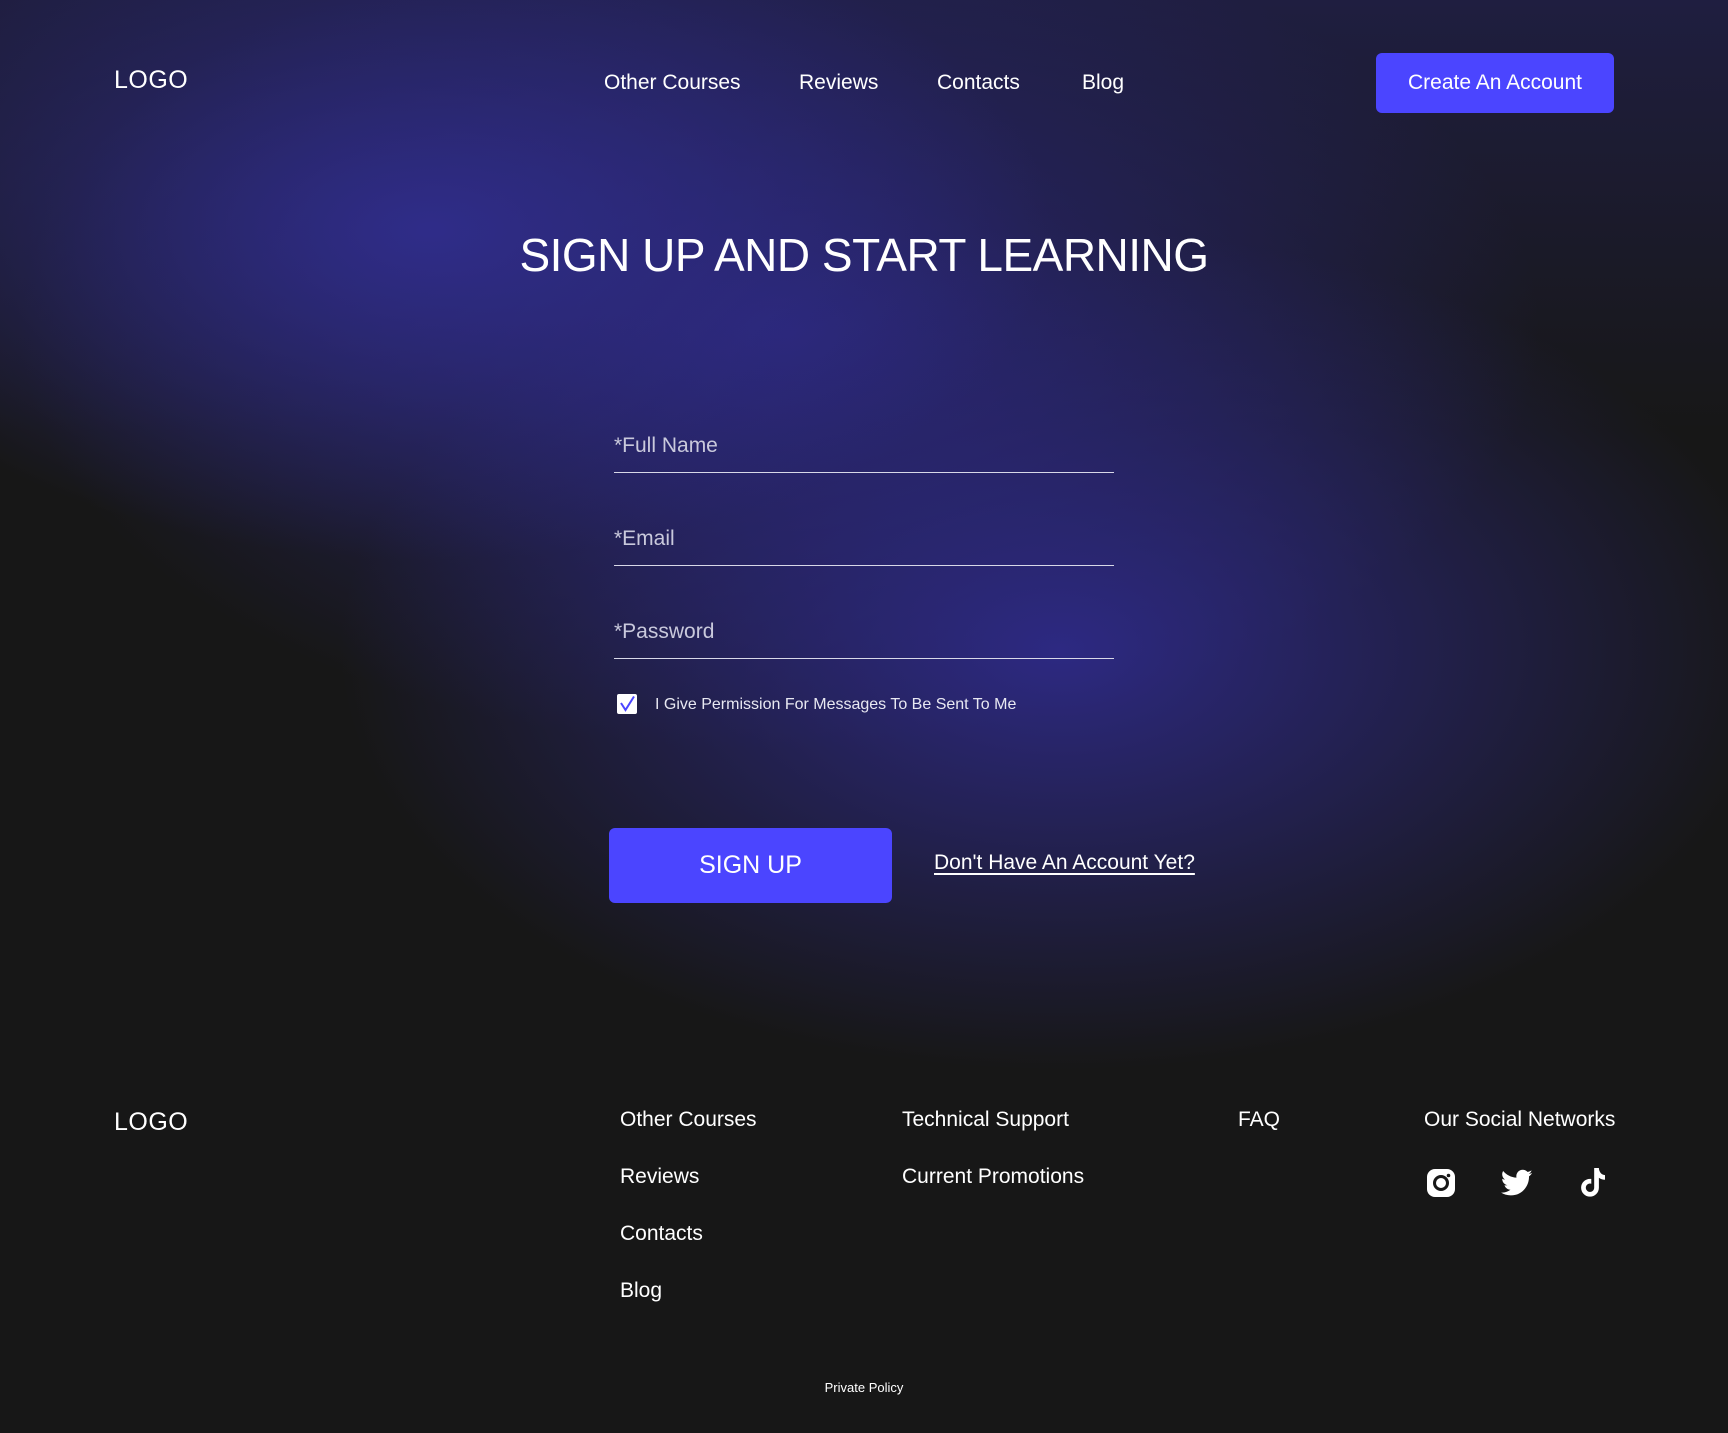  I want to click on checkmark-icon, so click(627, 703).